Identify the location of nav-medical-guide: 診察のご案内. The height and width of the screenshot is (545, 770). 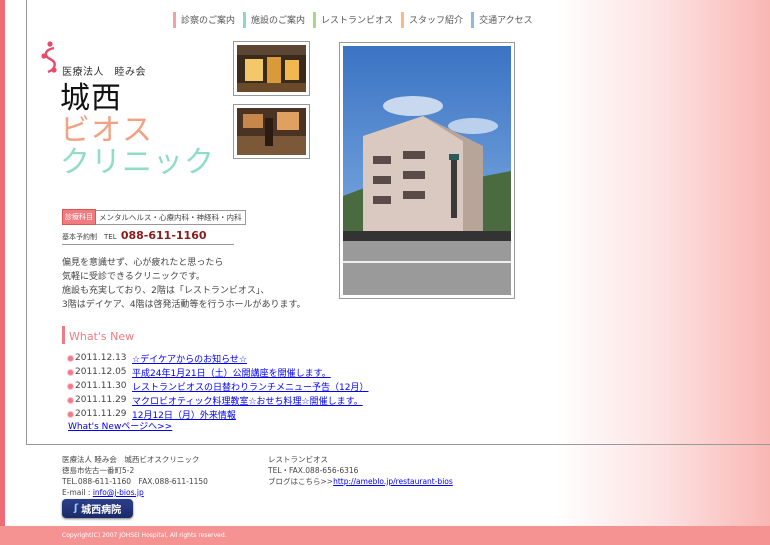
(204, 20).